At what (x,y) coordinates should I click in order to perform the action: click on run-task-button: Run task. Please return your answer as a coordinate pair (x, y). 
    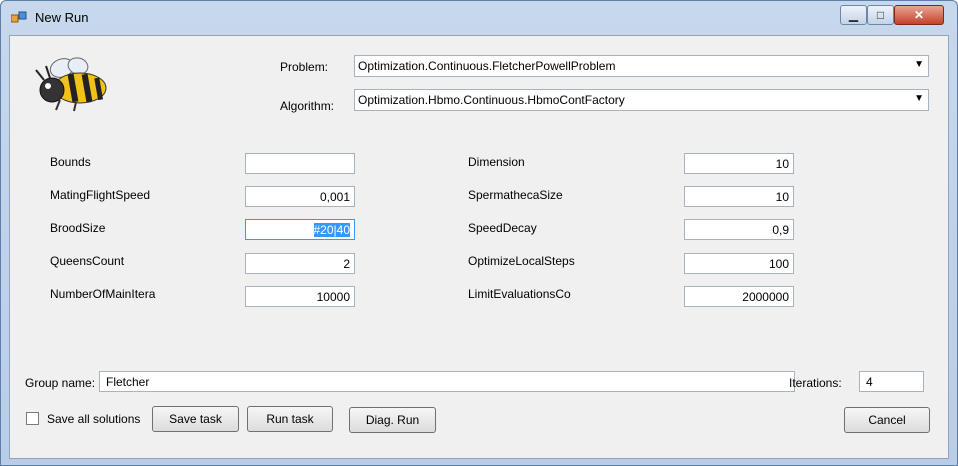
    Looking at the image, I should click on (290, 419).